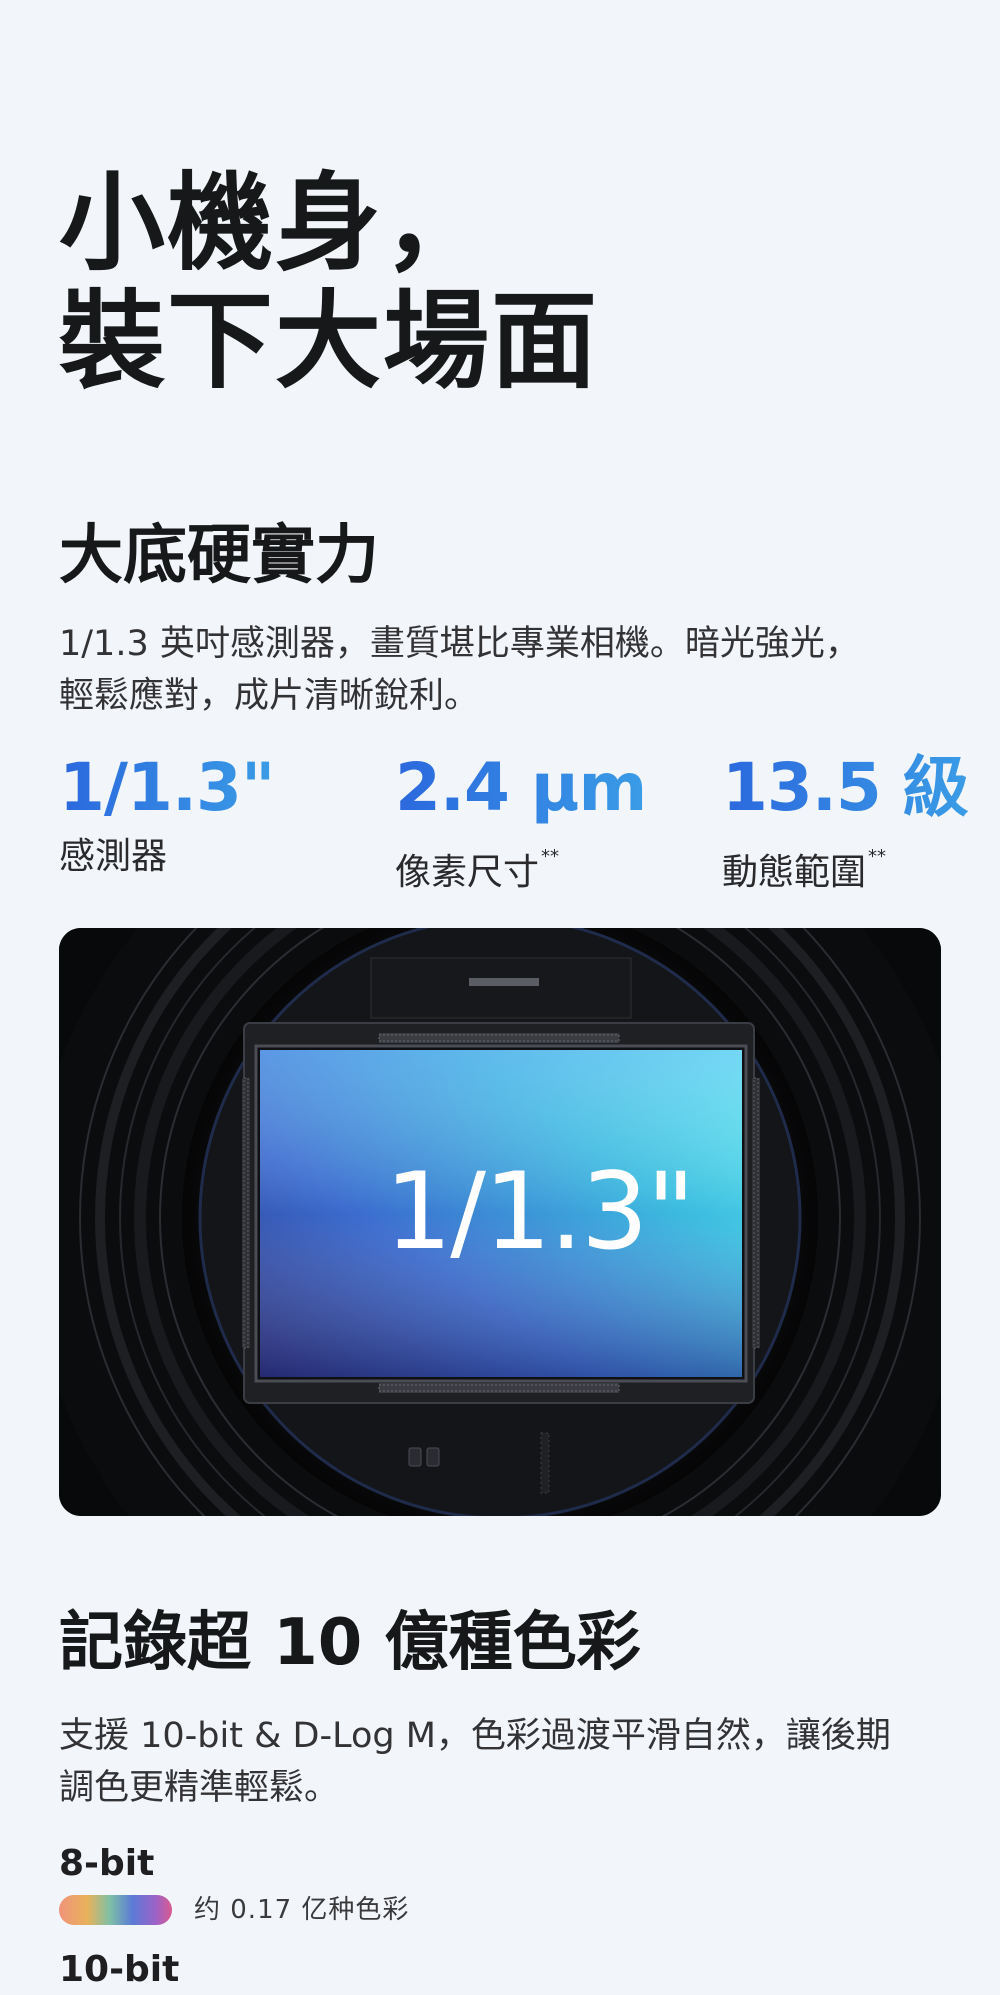  I want to click on stat-sensor-size: 1/1.3" 感測器, so click(167, 815).